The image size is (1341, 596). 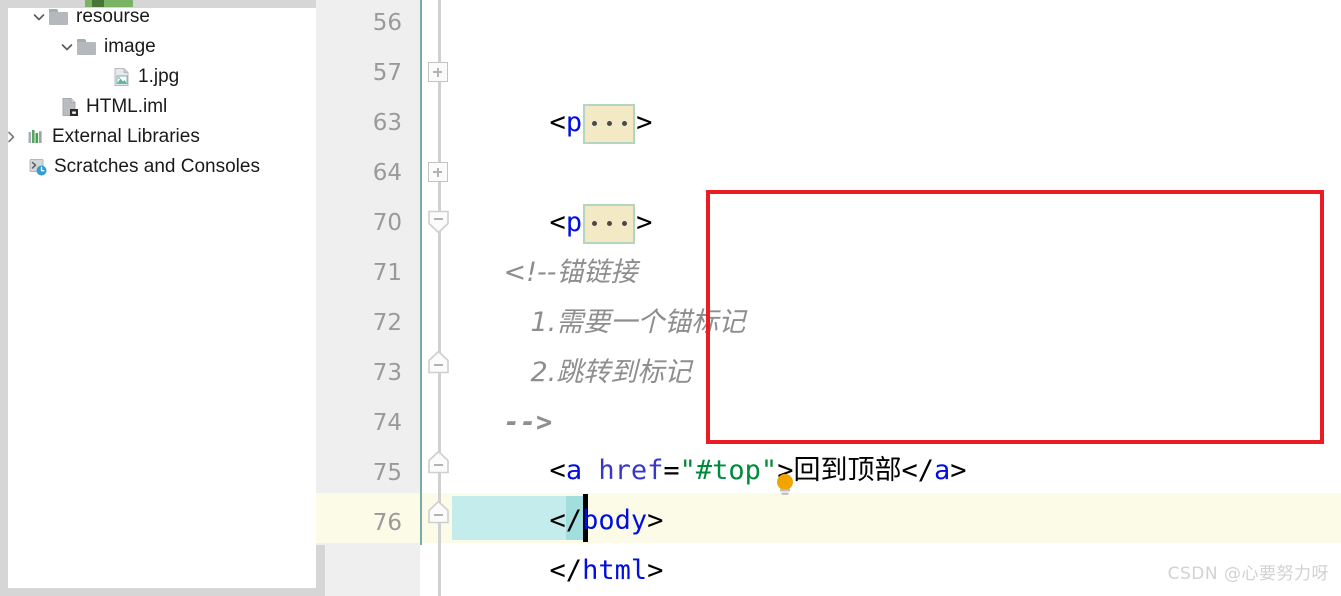 I want to click on code-line-71: 1.需要一个锚标记, so click(x=612, y=293).